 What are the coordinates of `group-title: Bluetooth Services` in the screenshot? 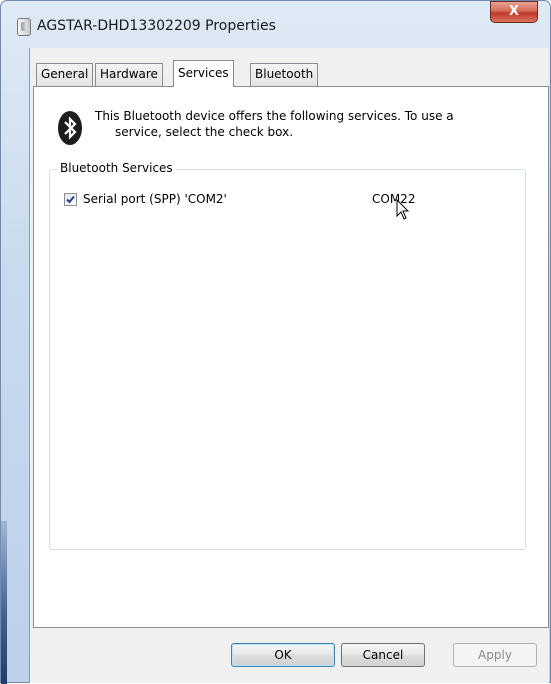 It's located at (116, 168).